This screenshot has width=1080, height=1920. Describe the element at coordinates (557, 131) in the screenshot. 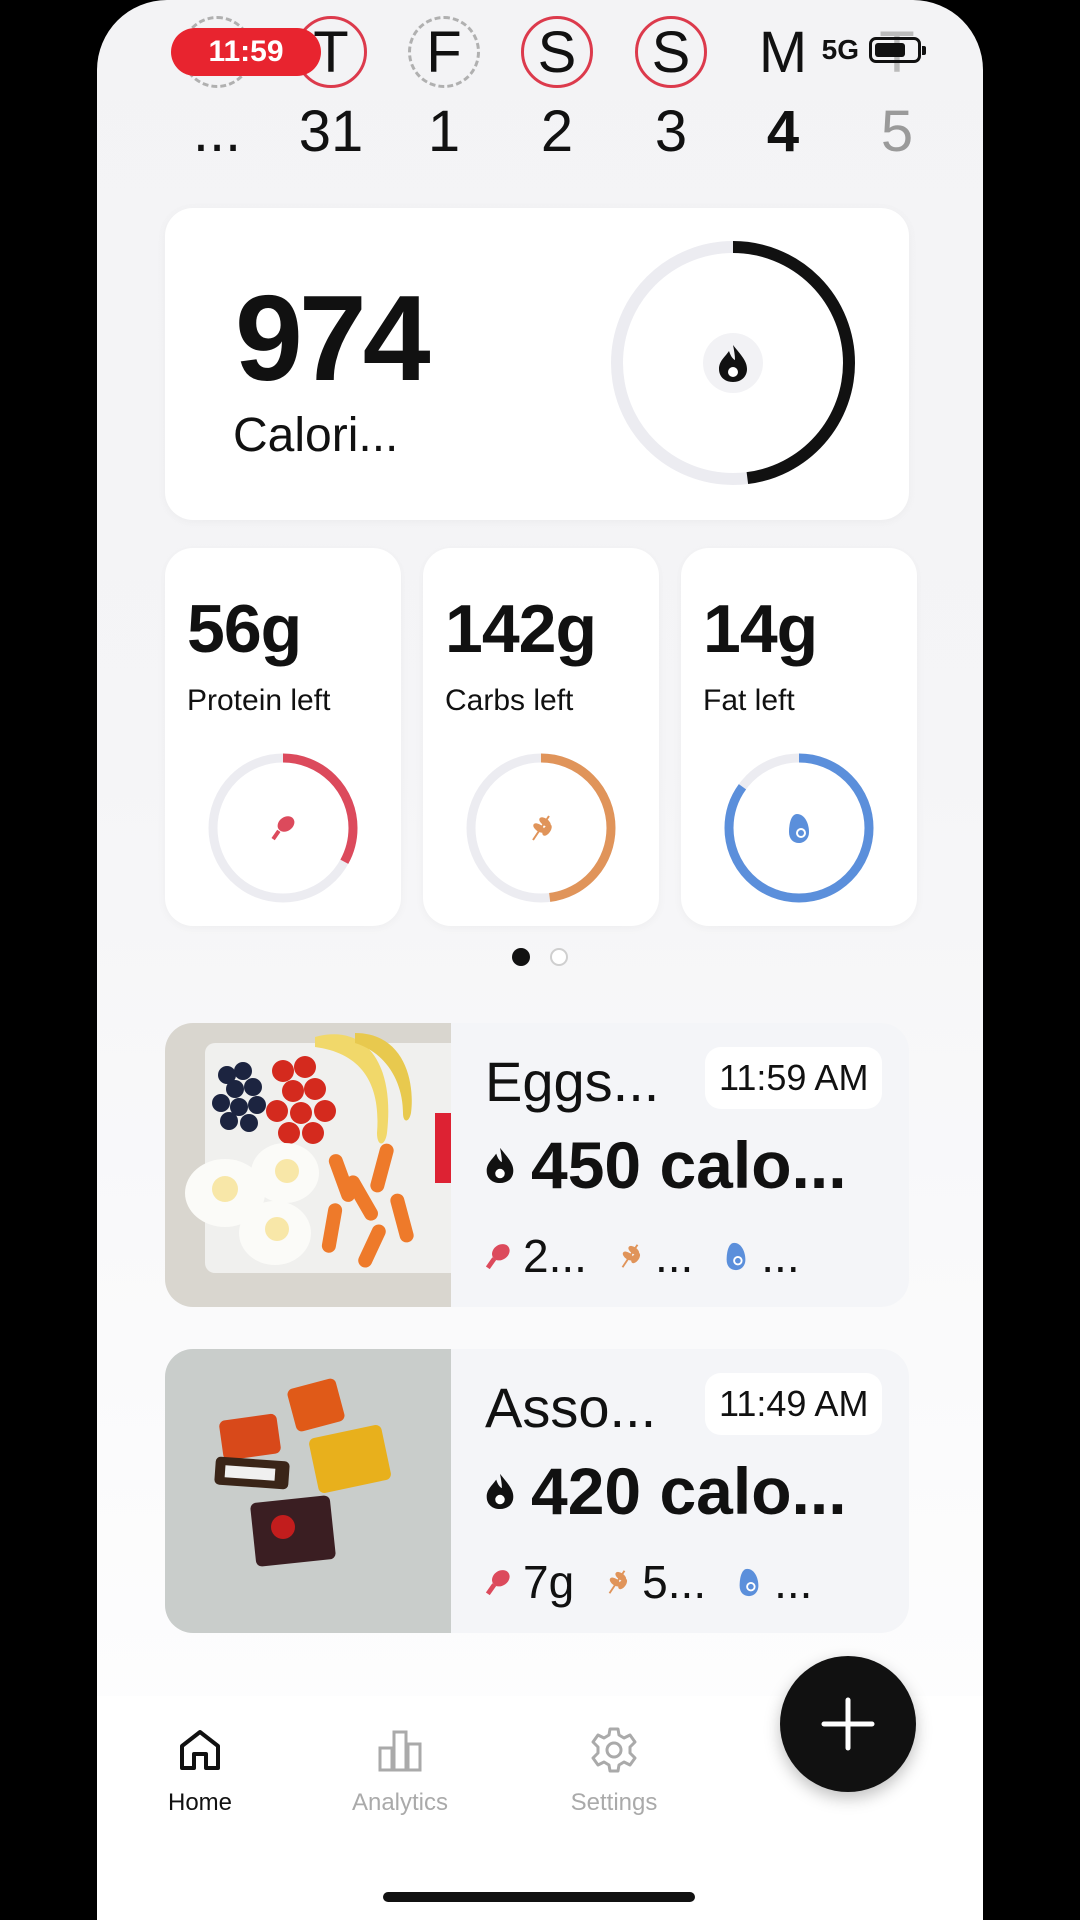

I see `day-date: 2` at that location.